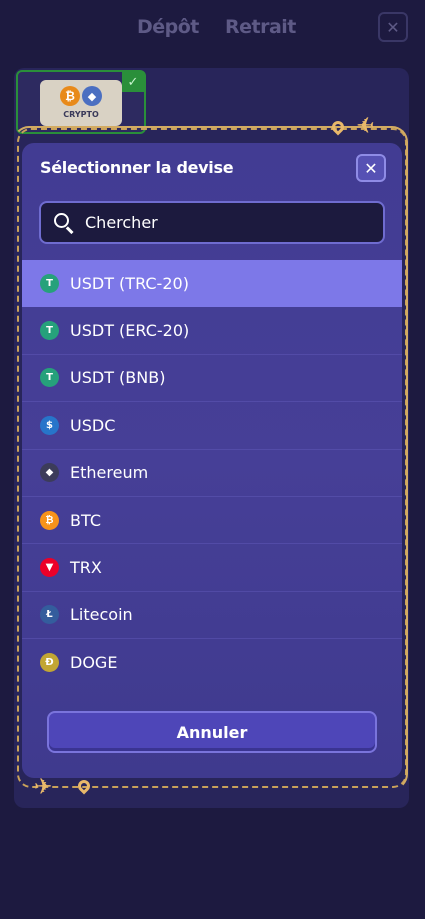  Describe the element at coordinates (212, 284) in the screenshot. I see `currency-item-usdt-trc20: T USDT (TRC-20)` at that location.